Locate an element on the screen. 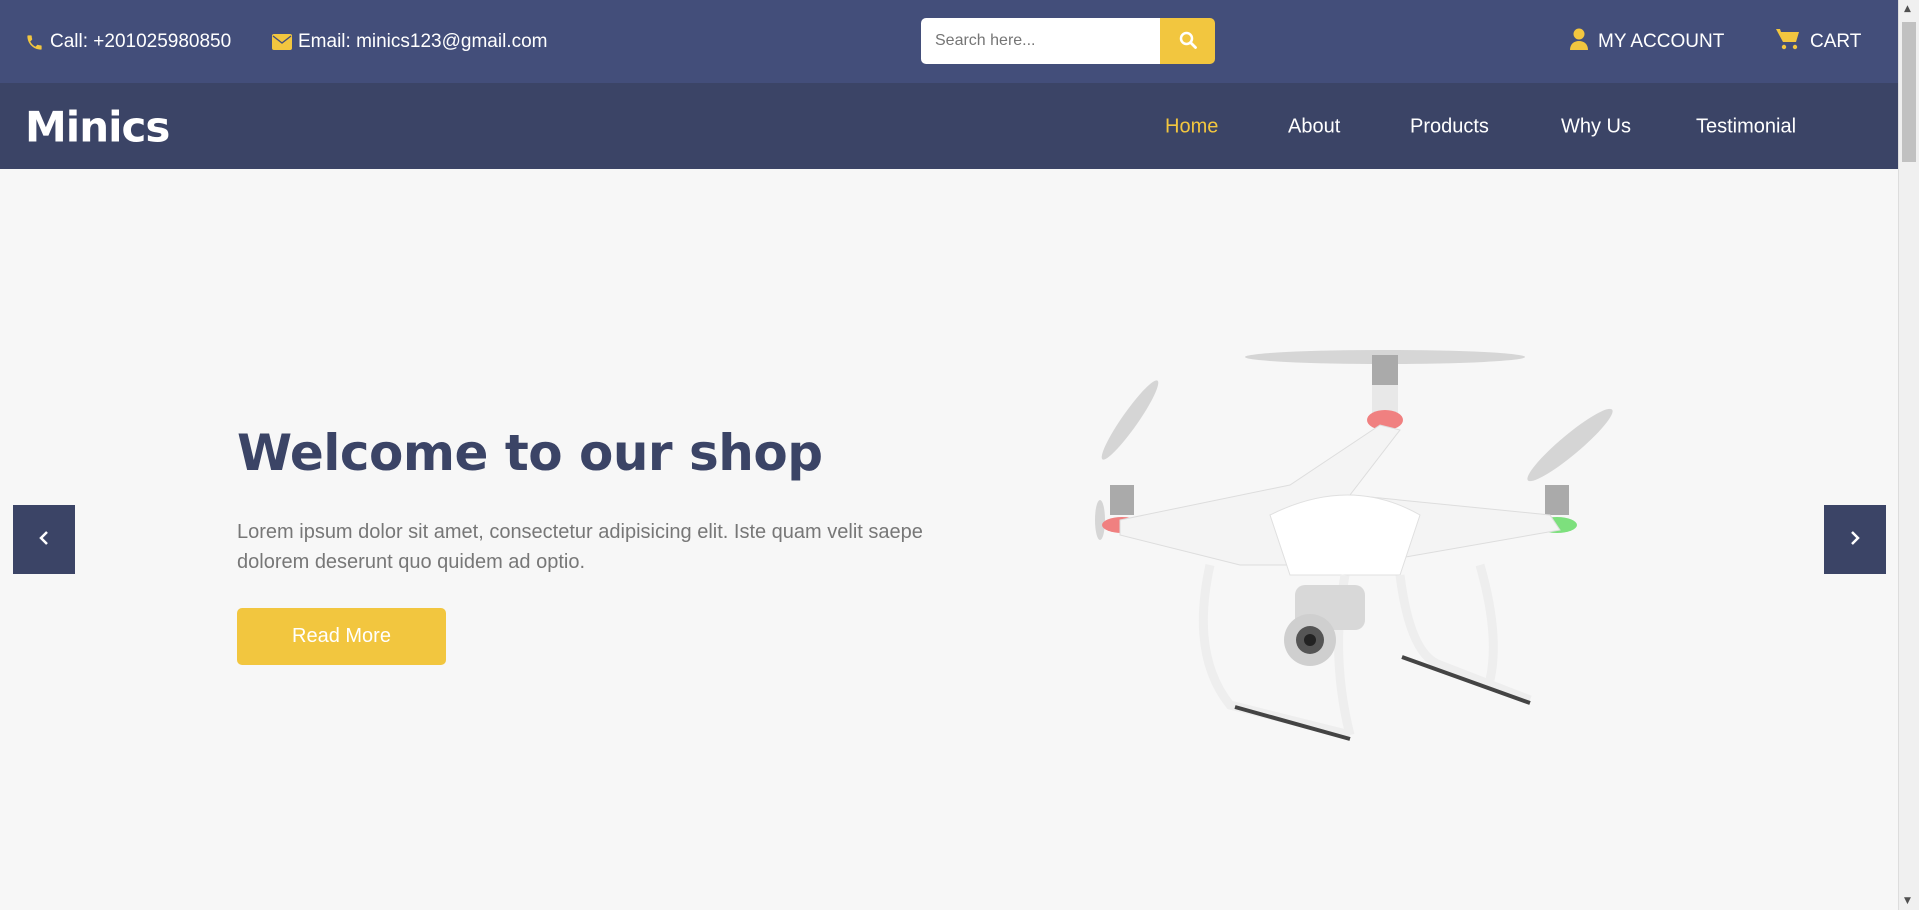 Image resolution: width=1919 pixels, height=910 pixels. page-scrollbar: ▲ ▼ is located at coordinates (1908, 455).